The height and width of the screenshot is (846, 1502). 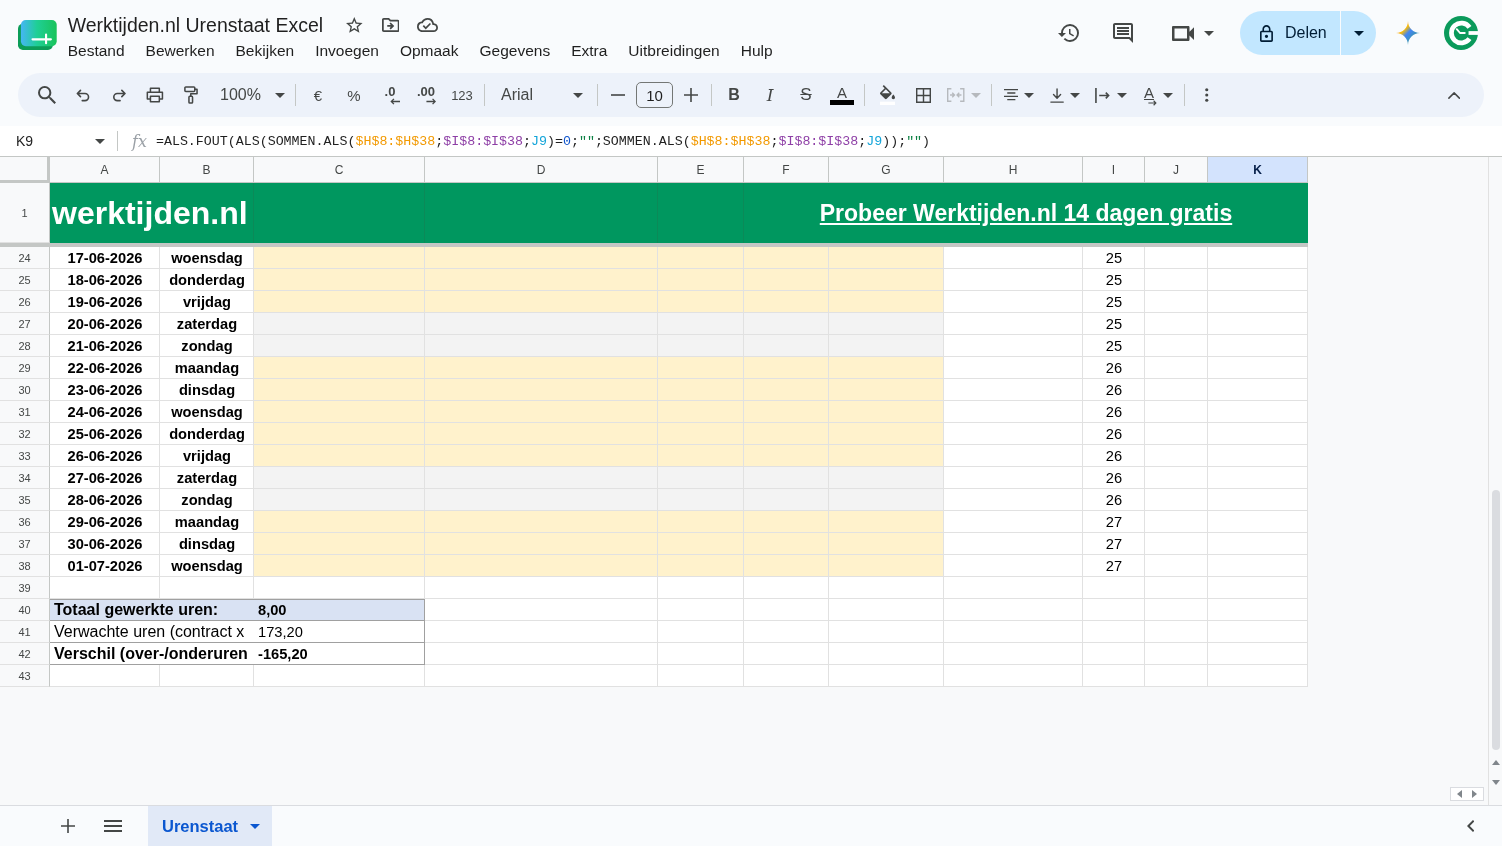 I want to click on history-icon, so click(x=1068, y=33).